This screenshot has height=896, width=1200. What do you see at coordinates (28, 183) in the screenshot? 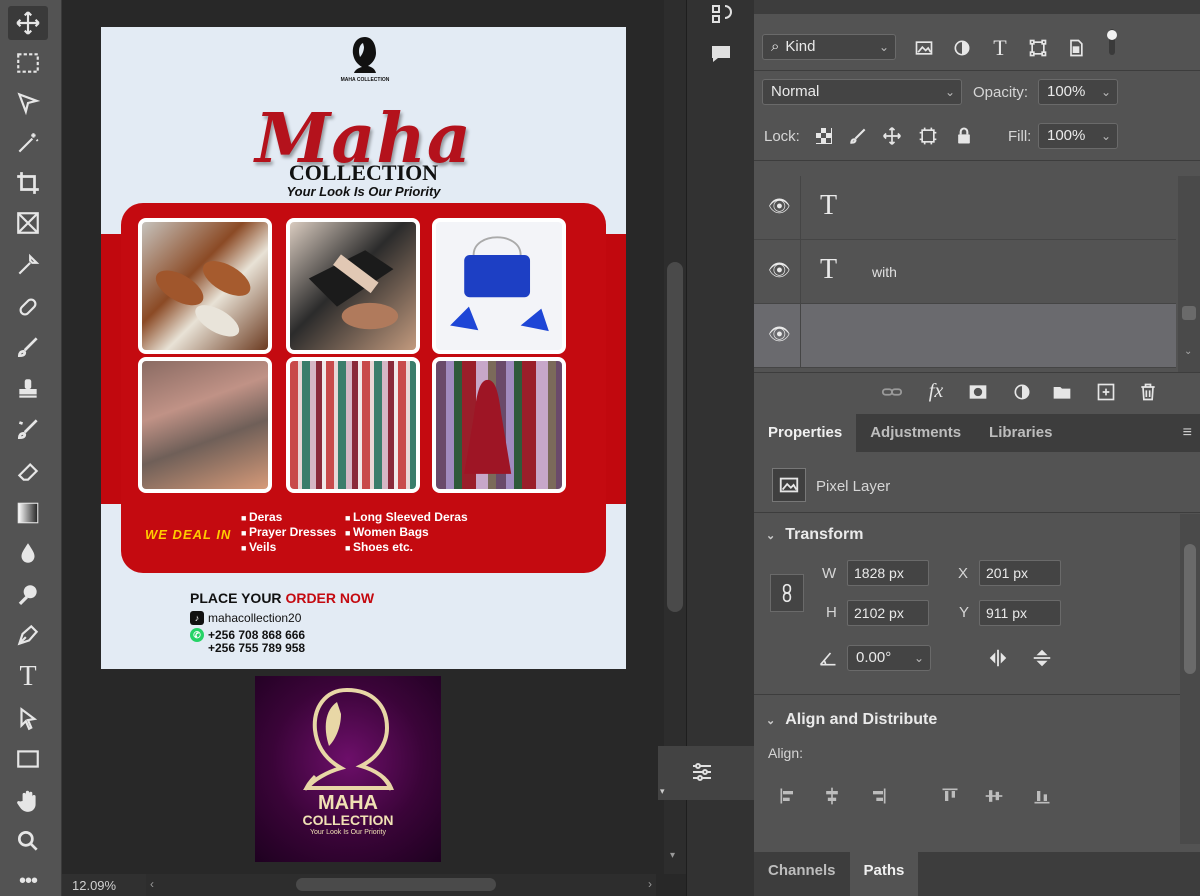
I see `crop-tool-icon` at bounding box center [28, 183].